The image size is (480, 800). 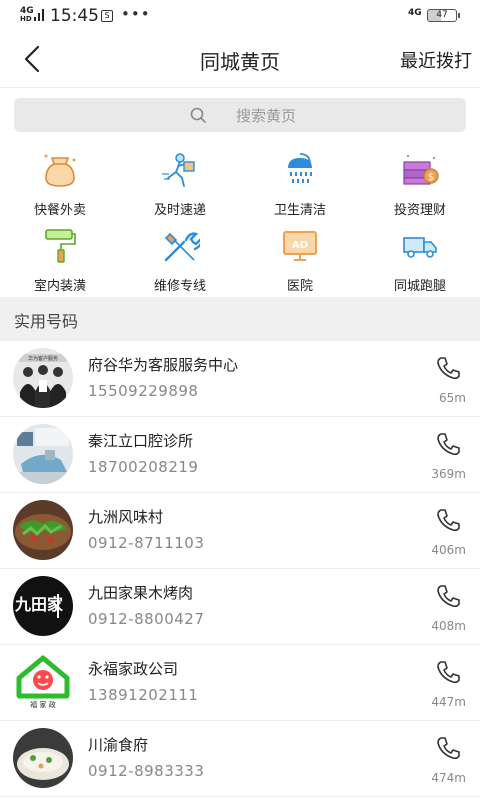 What do you see at coordinates (136, 14) in the screenshot?
I see `more-notifications-icon: •••` at bounding box center [136, 14].